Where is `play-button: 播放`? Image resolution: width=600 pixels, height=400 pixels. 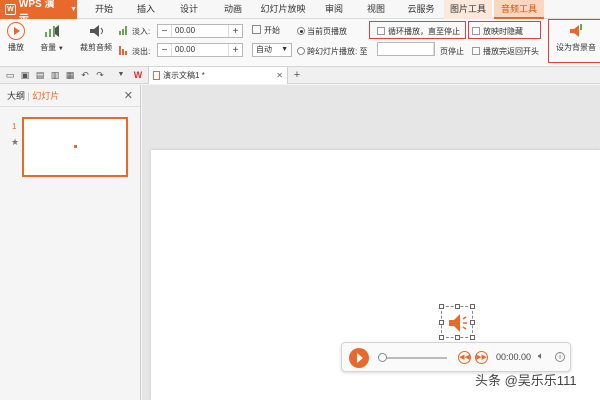 play-button: 播放 is located at coordinates (16, 37).